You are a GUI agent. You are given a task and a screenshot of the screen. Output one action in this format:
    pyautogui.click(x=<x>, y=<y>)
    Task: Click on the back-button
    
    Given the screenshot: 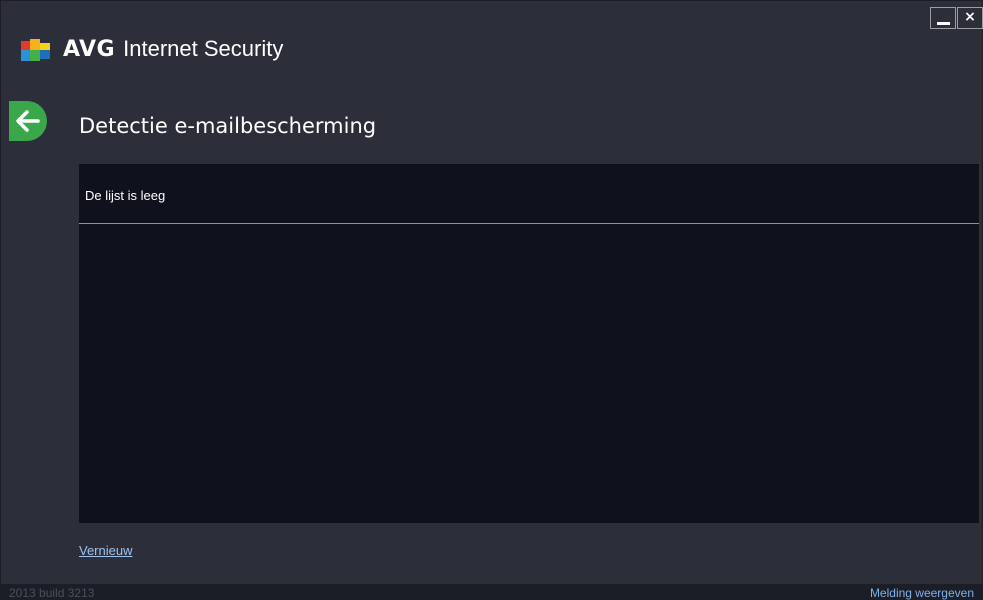 What is the action you would take?
    pyautogui.click(x=28, y=121)
    